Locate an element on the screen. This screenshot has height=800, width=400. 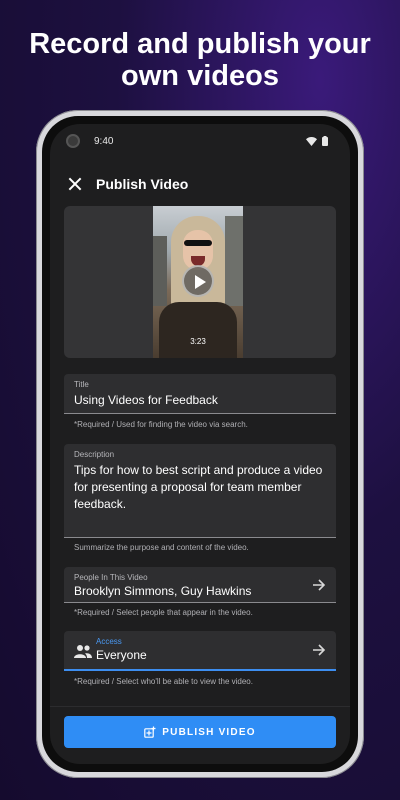
promo-headline-line2: own videos is located at coordinates (200, 76).